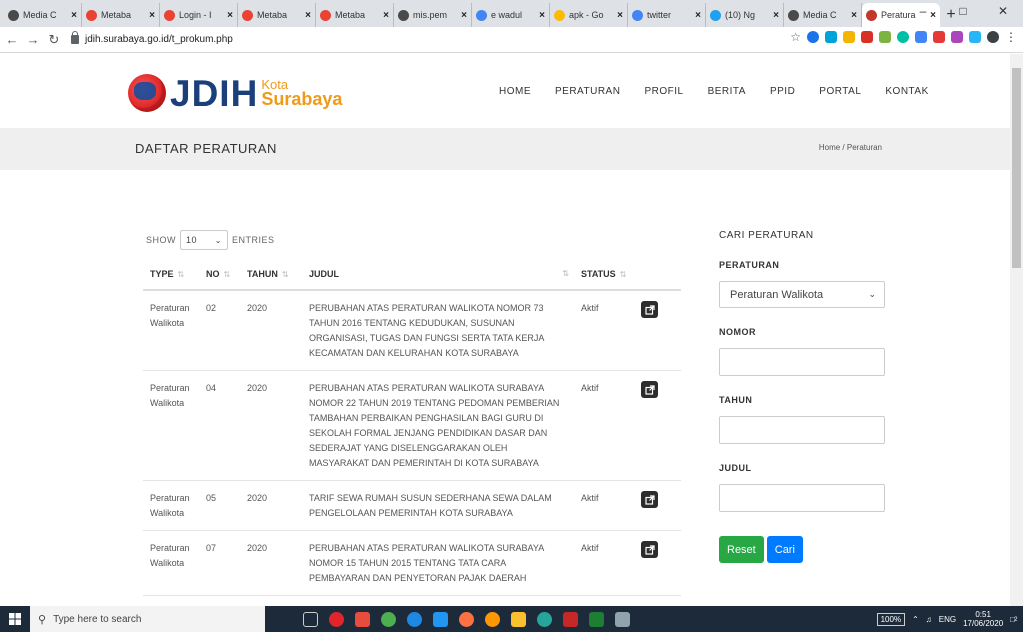  What do you see at coordinates (667, 15) in the screenshot?
I see `browser-tab: twitter ×` at bounding box center [667, 15].